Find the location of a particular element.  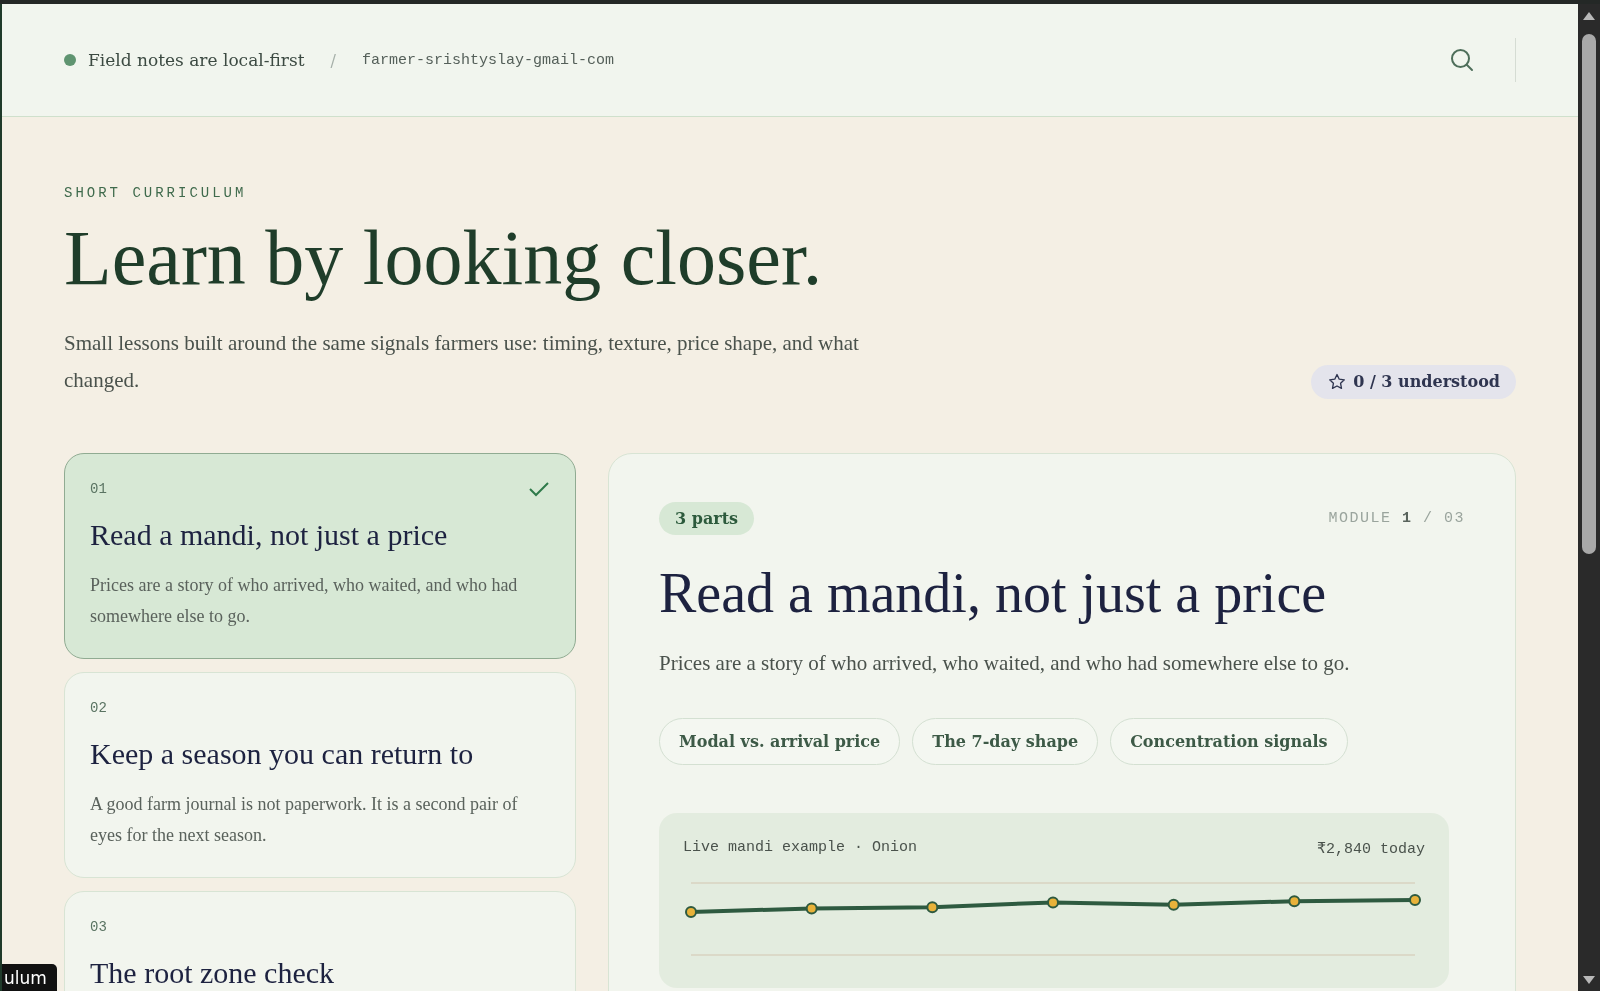

search-icon is located at coordinates (1462, 60).